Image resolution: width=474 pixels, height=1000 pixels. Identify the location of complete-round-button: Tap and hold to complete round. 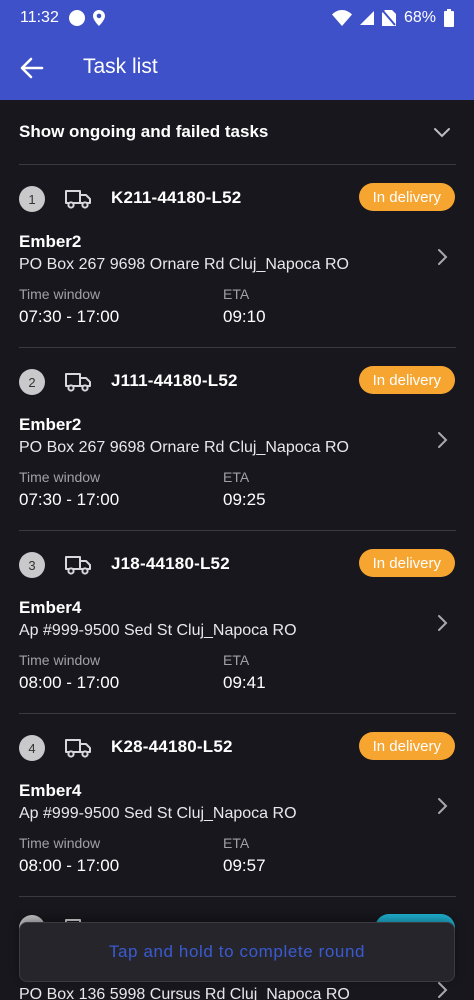
(237, 952).